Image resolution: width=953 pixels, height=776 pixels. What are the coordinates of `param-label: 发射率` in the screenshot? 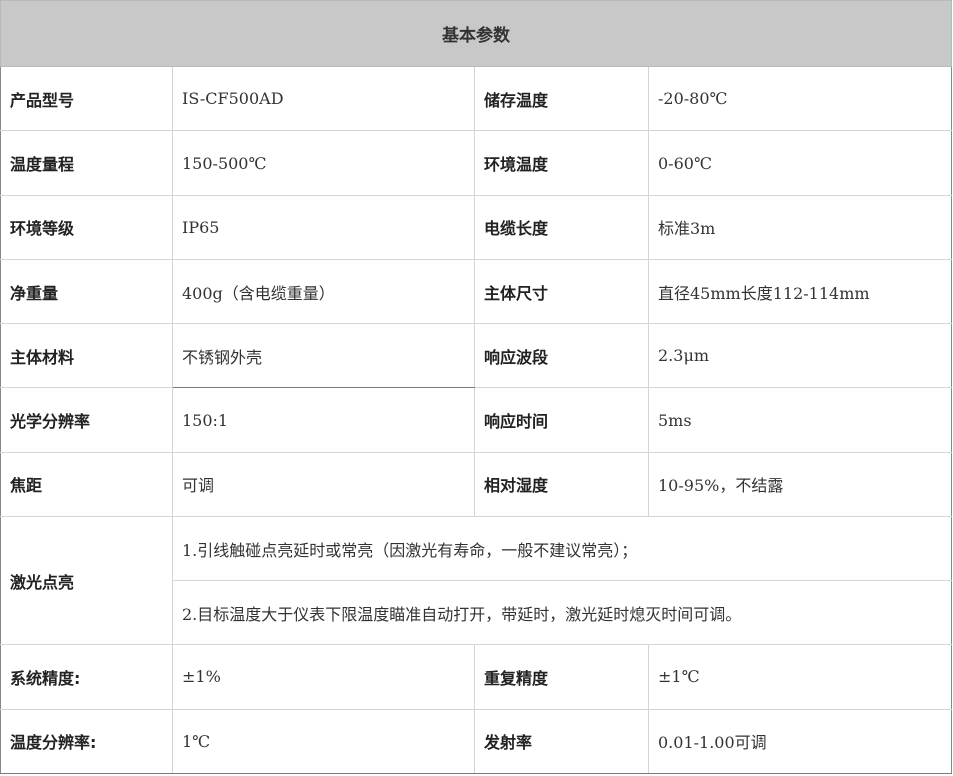 It's located at (561, 741).